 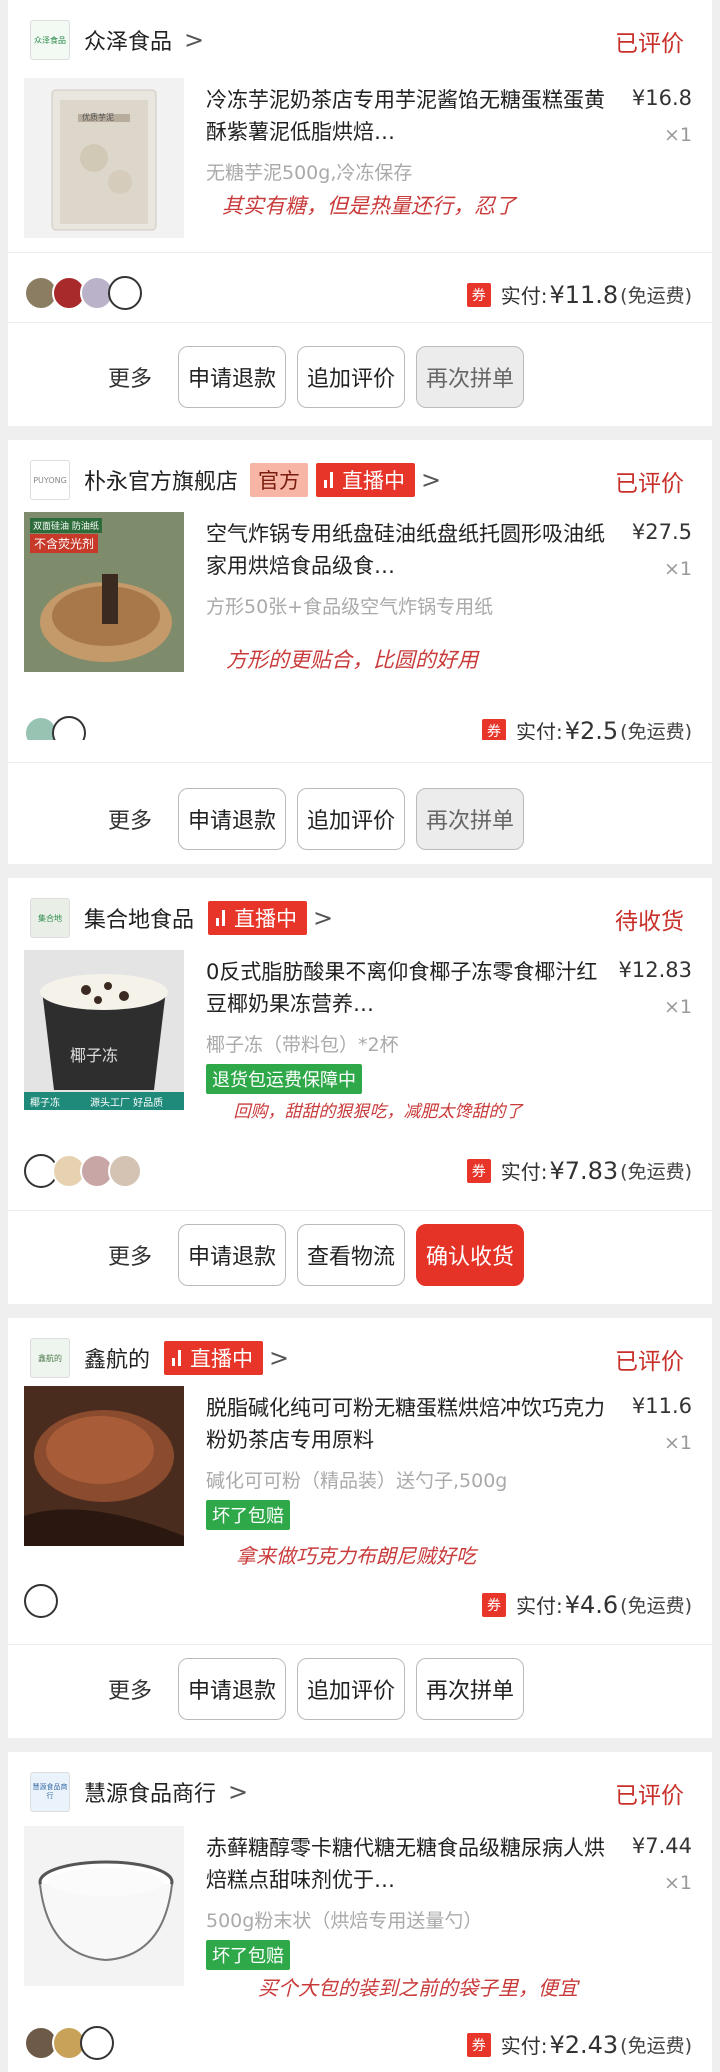 I want to click on paid-amount: 券 实付: ¥7.83 (免运费), so click(x=579, y=1170).